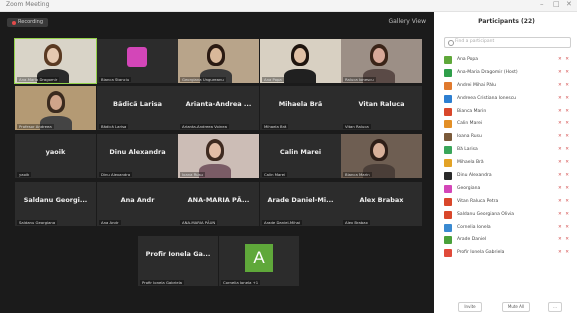 The image size is (577, 313). I want to click on tile-caption: Arianta-Andreea Voinea, so click(204, 126).